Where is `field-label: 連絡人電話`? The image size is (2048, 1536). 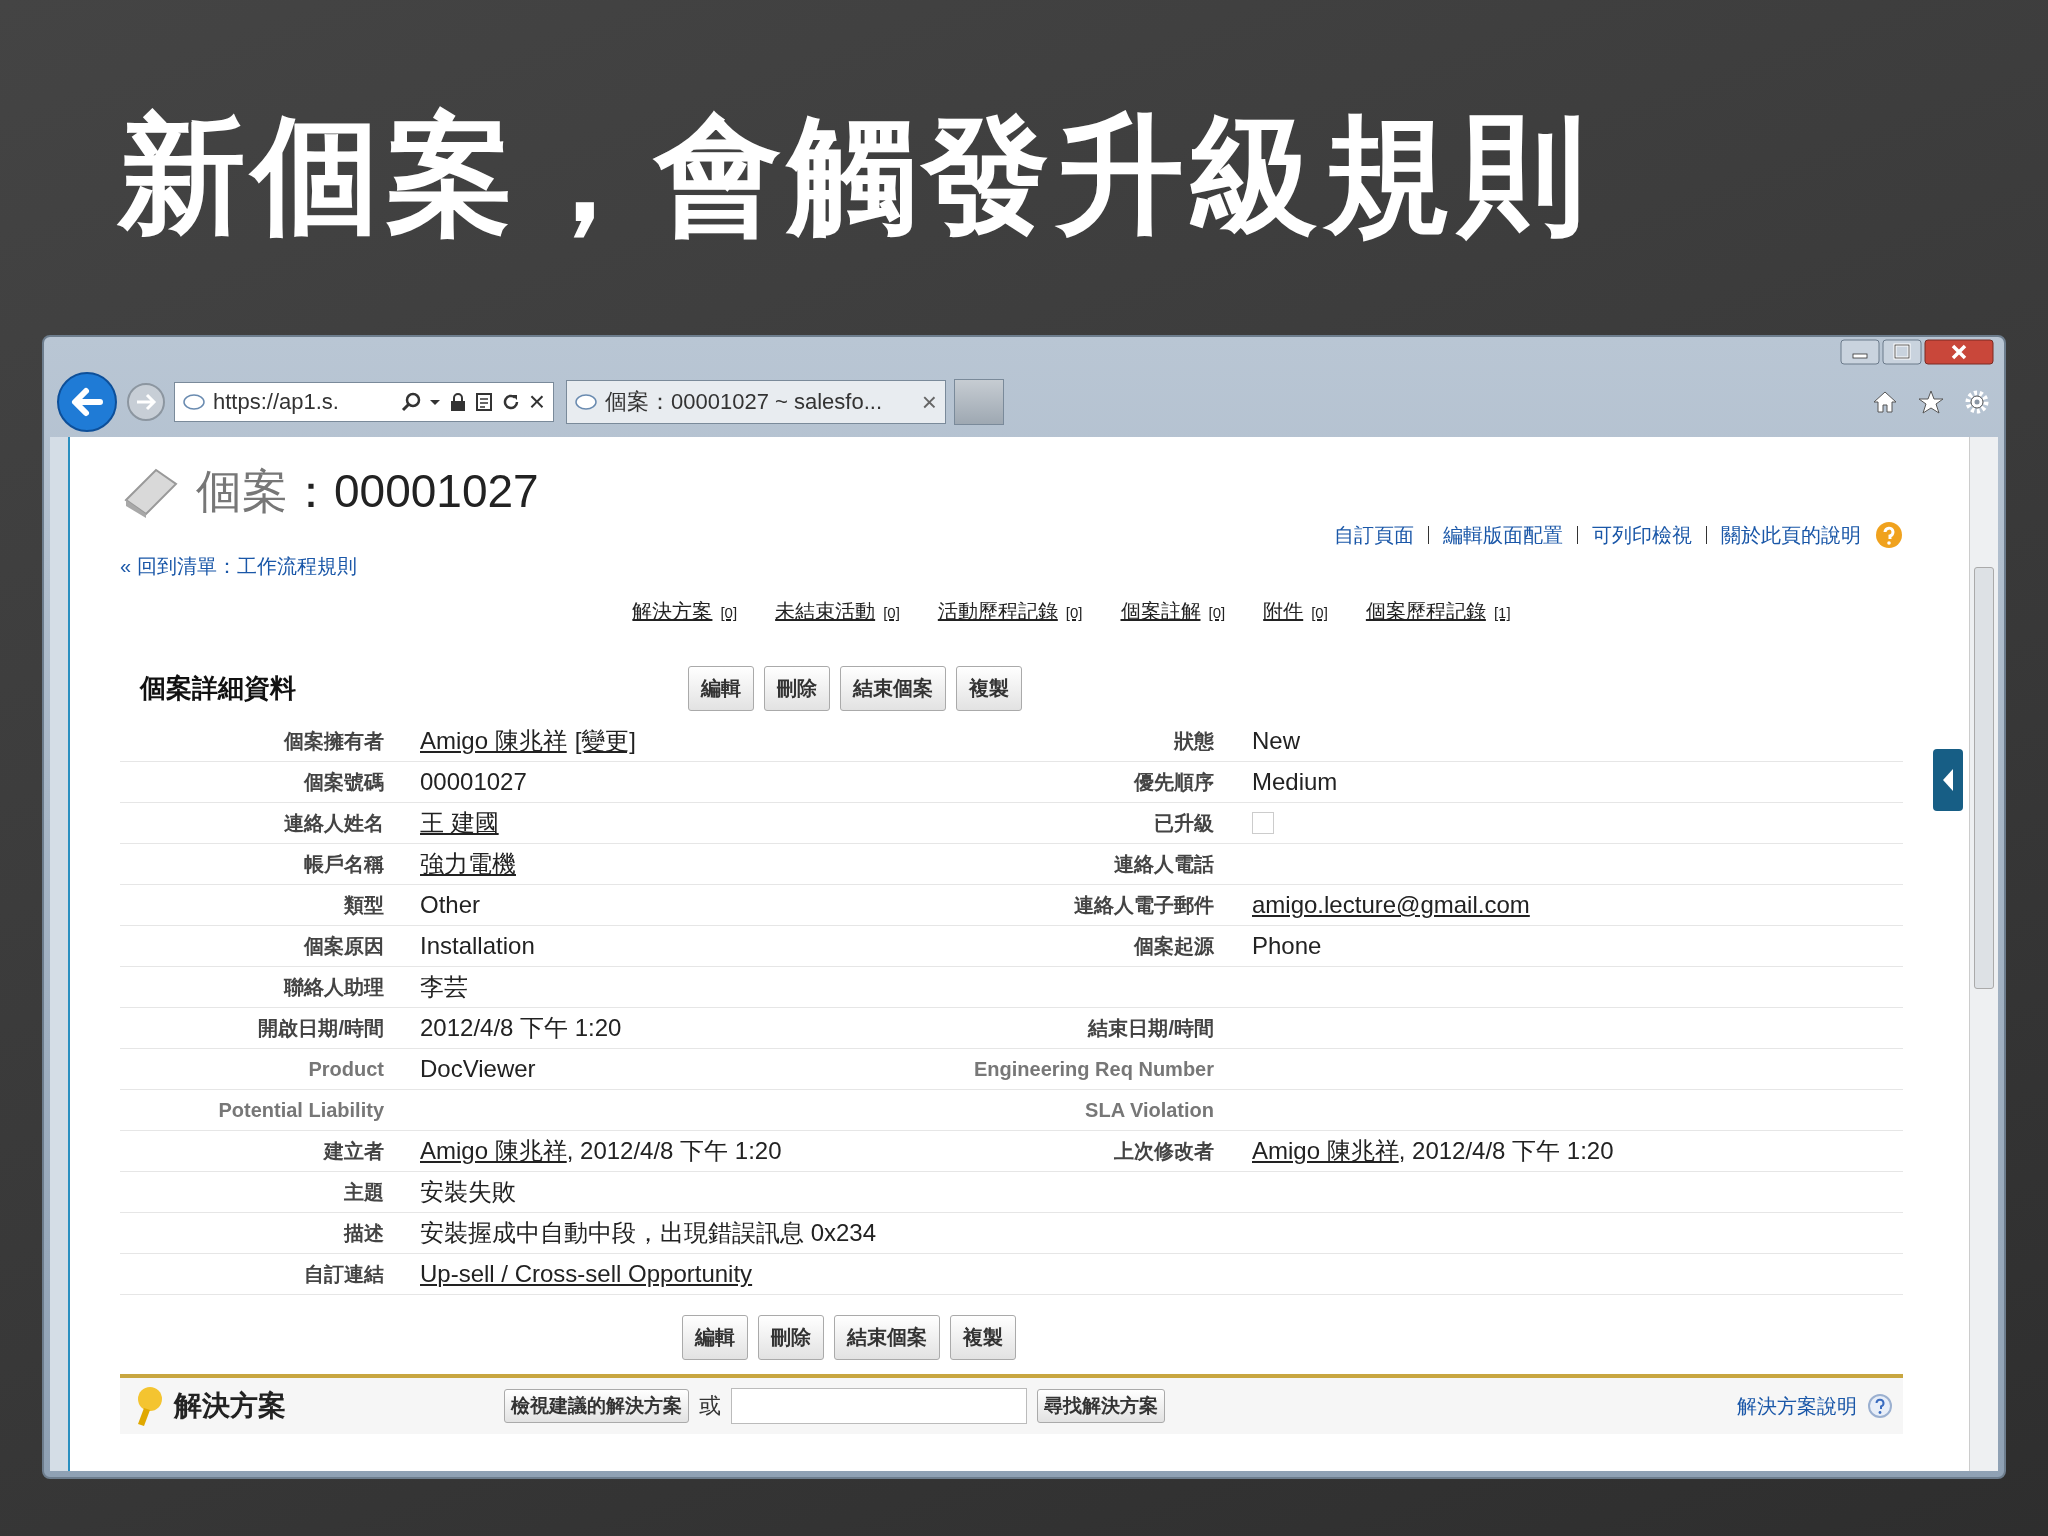 field-label: 連絡人電話 is located at coordinates (1164, 864).